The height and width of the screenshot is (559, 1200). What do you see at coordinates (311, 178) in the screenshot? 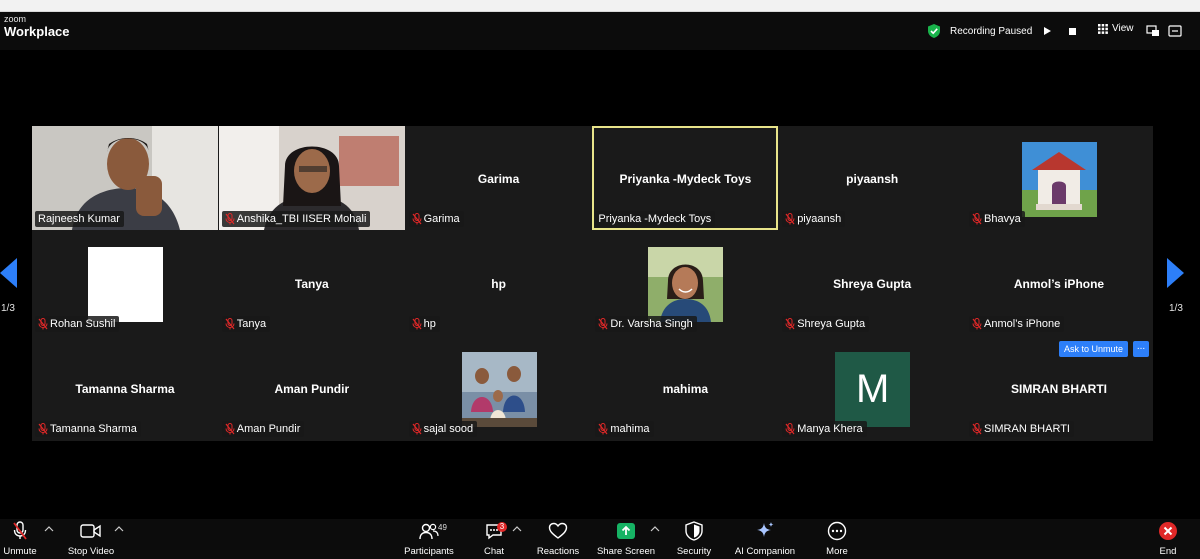
I see `participant-tile: Anshika_TBI IISER Mohali` at bounding box center [311, 178].